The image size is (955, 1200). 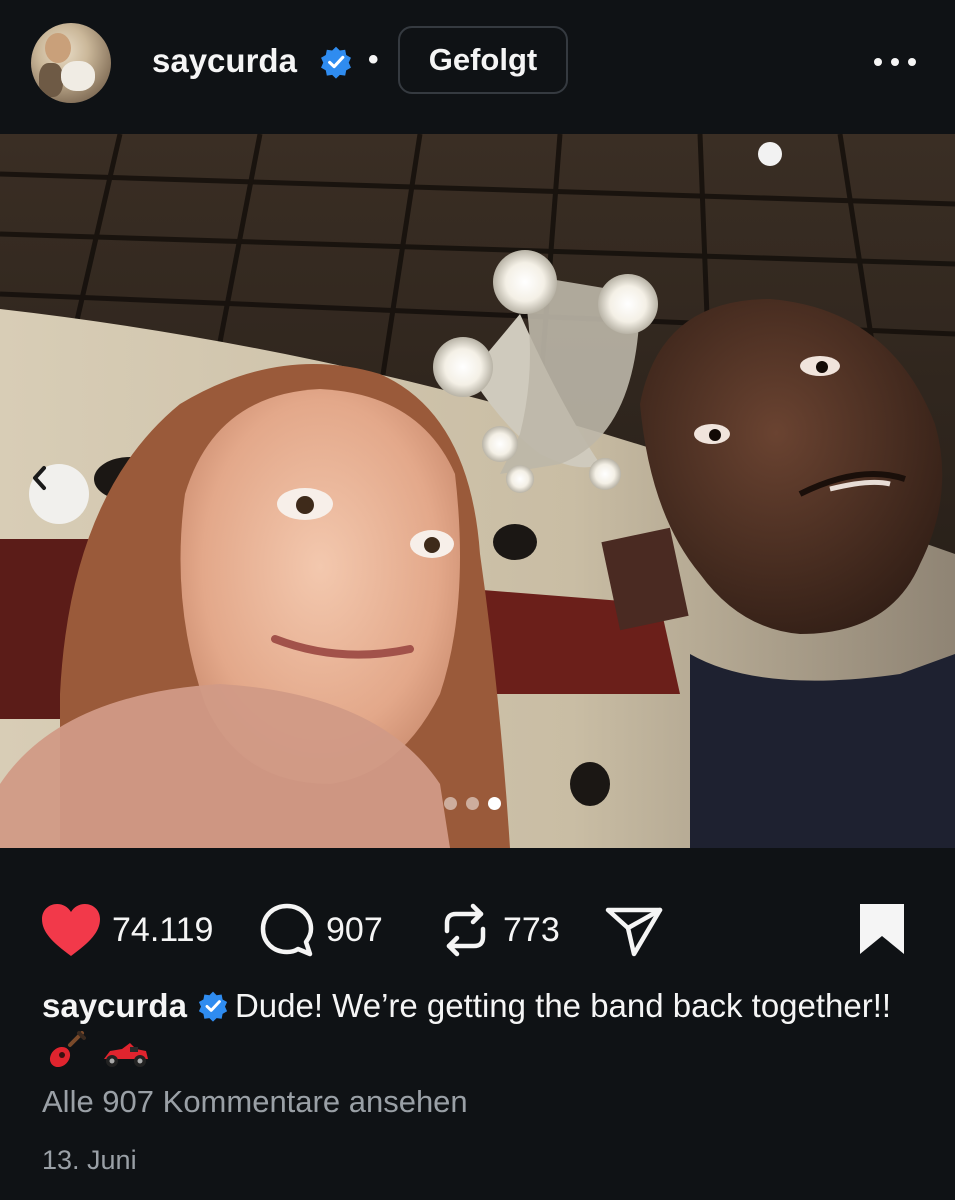 I want to click on like-count: 74.119, so click(x=162, y=930).